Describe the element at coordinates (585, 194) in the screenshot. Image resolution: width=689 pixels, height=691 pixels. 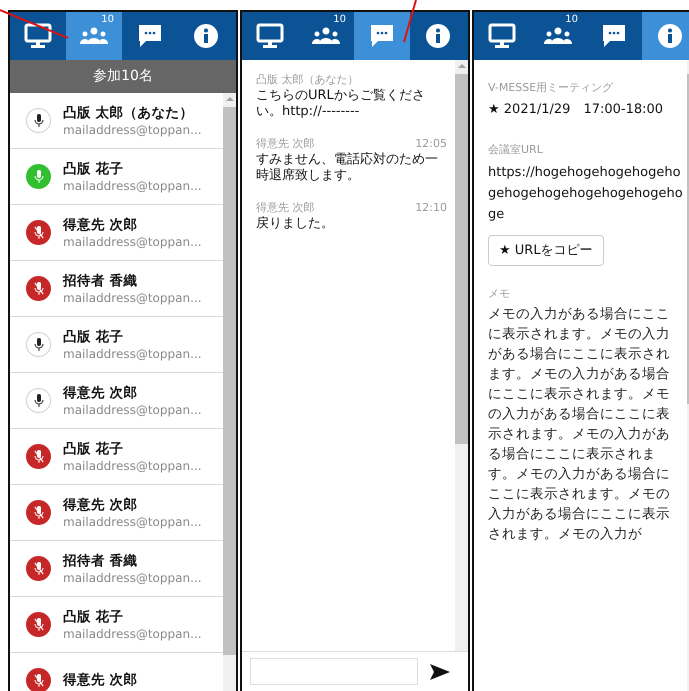
I see `meeting-url: https://hogehogehogehogehogehogehogehogehogehogehoge` at that location.